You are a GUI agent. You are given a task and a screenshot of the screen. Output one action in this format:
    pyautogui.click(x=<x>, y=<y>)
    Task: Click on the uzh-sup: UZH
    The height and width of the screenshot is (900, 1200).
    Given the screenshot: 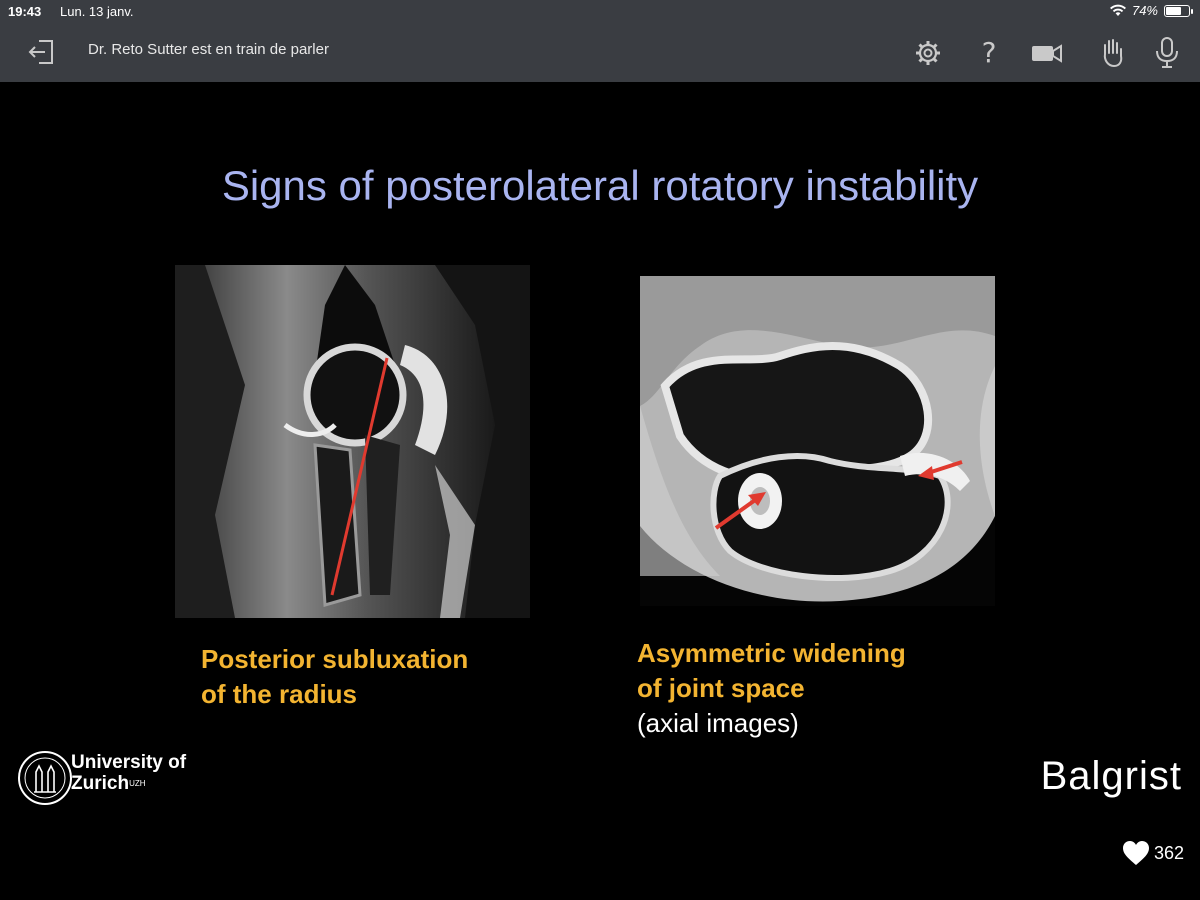 What is the action you would take?
    pyautogui.click(x=137, y=783)
    